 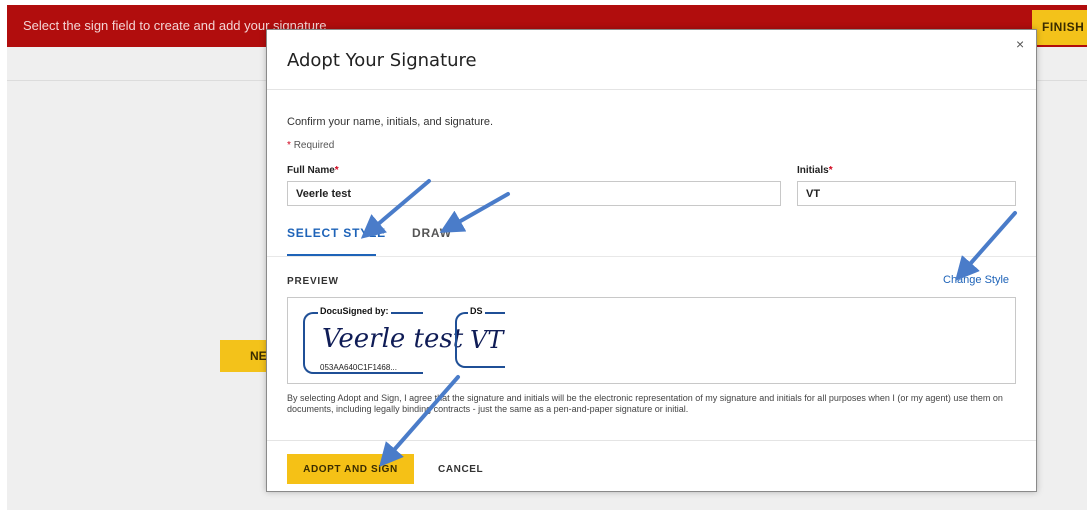 I want to click on initials-label: Initials*, so click(x=815, y=170).